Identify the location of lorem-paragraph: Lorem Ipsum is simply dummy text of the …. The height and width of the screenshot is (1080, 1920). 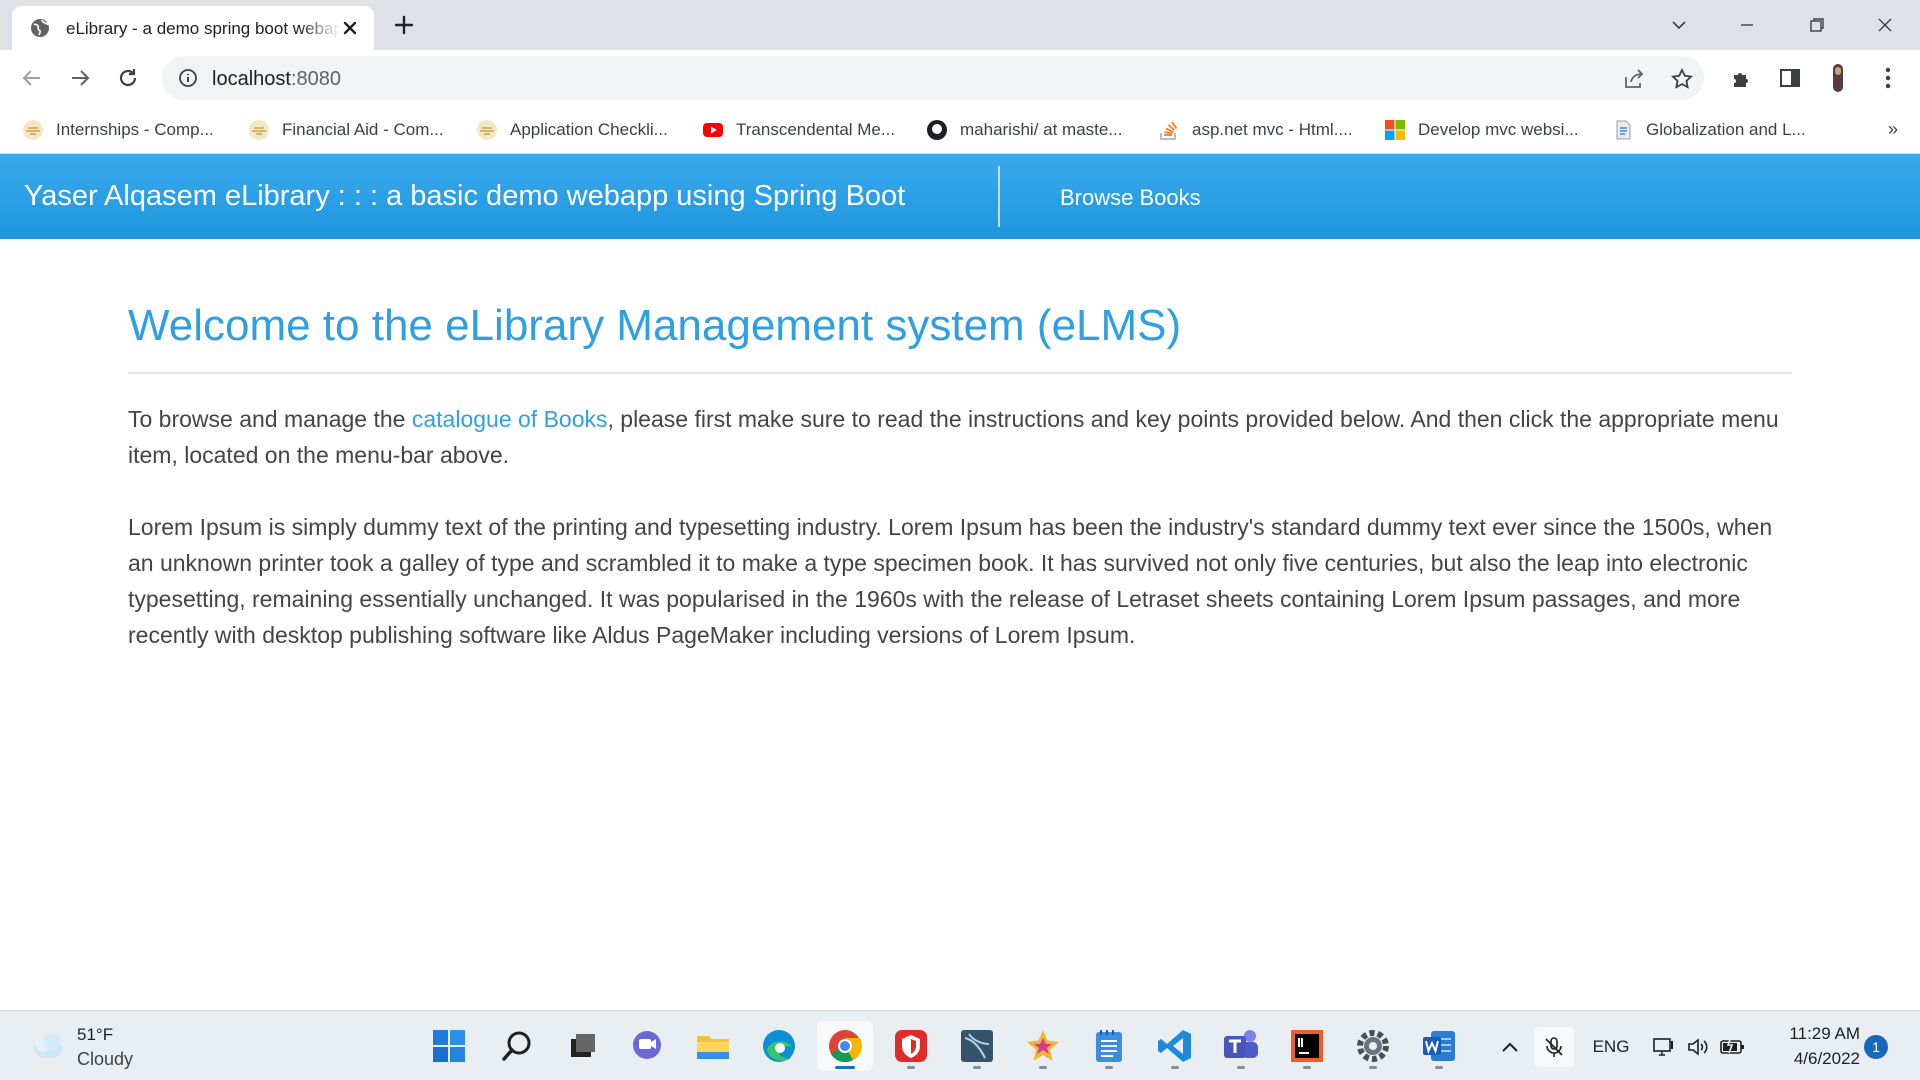
(950, 581).